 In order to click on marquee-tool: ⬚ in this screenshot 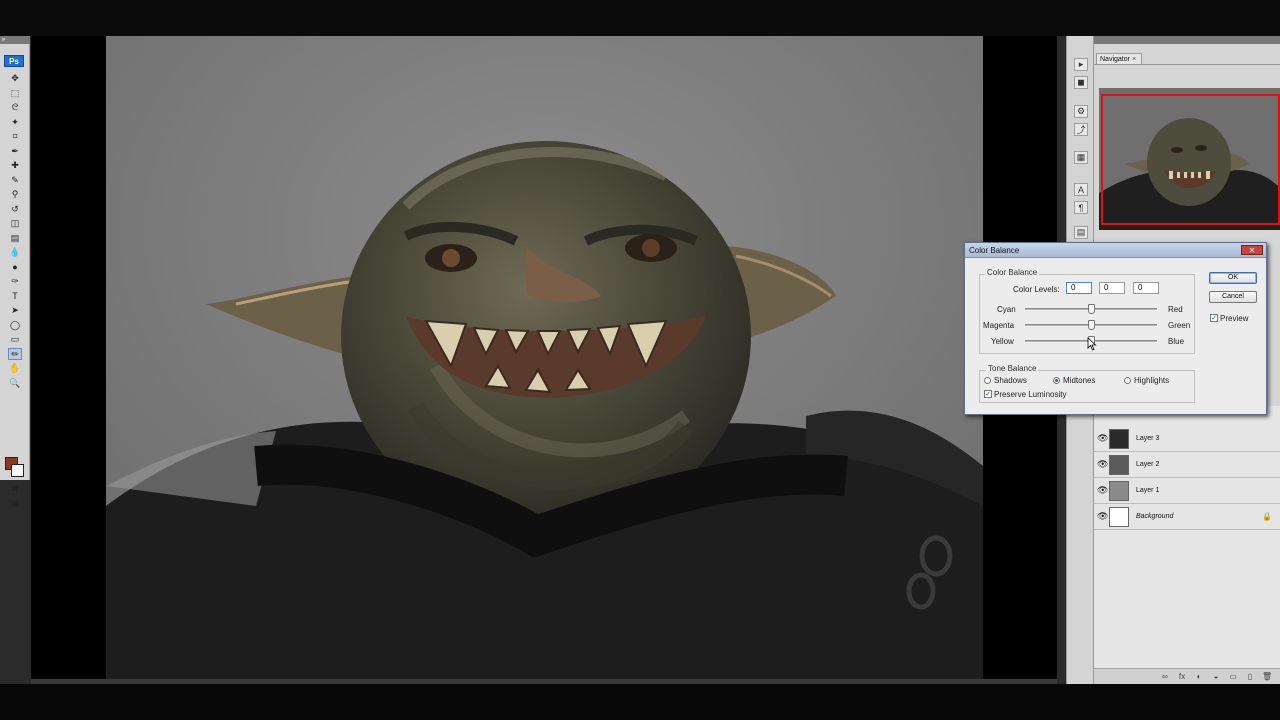, I will do `click(15, 93)`.